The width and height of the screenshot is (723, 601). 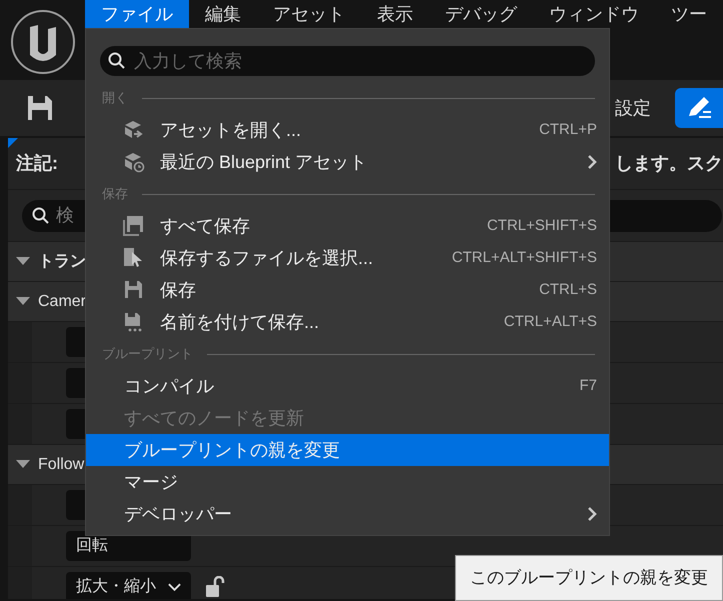 What do you see at coordinates (347, 258) in the screenshot?
I see `menu-item: 保存するファイルを選択... CTRL+ALT+SHIFT+S` at bounding box center [347, 258].